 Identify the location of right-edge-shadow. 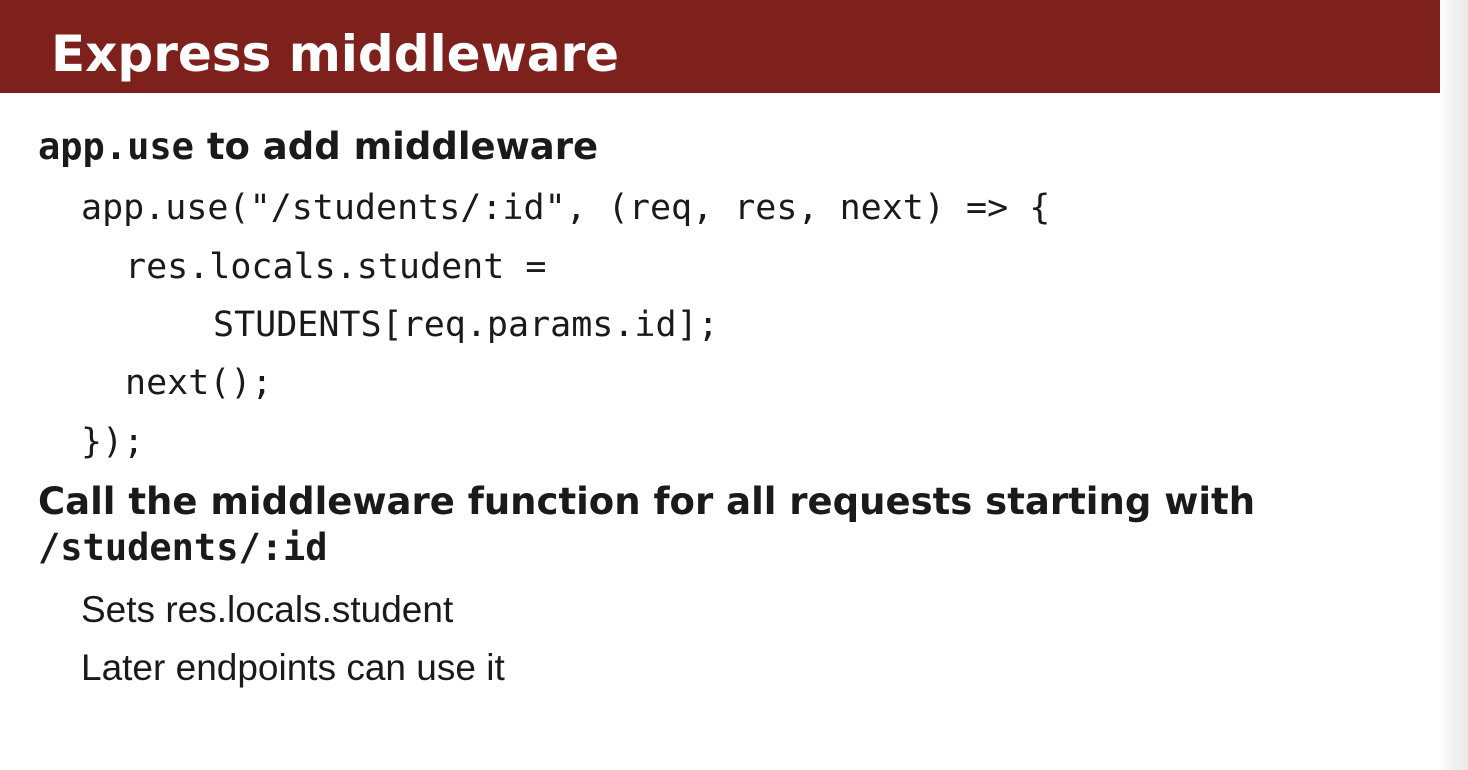
(1454, 385).